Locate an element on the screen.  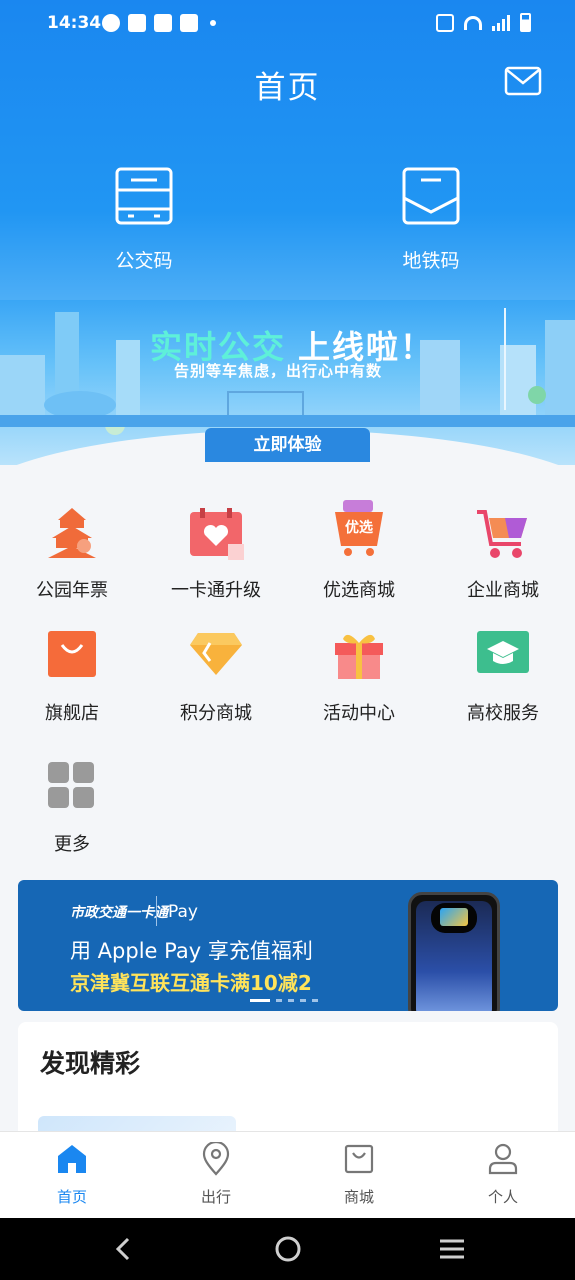
svg-text: 优选 is located at coordinates (359, 527).